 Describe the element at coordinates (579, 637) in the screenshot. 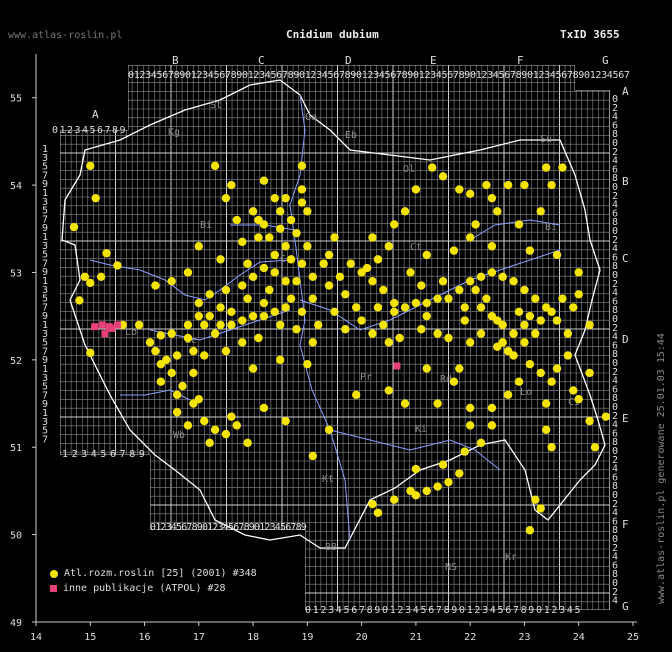

I see `x-tick-label: 24` at that location.